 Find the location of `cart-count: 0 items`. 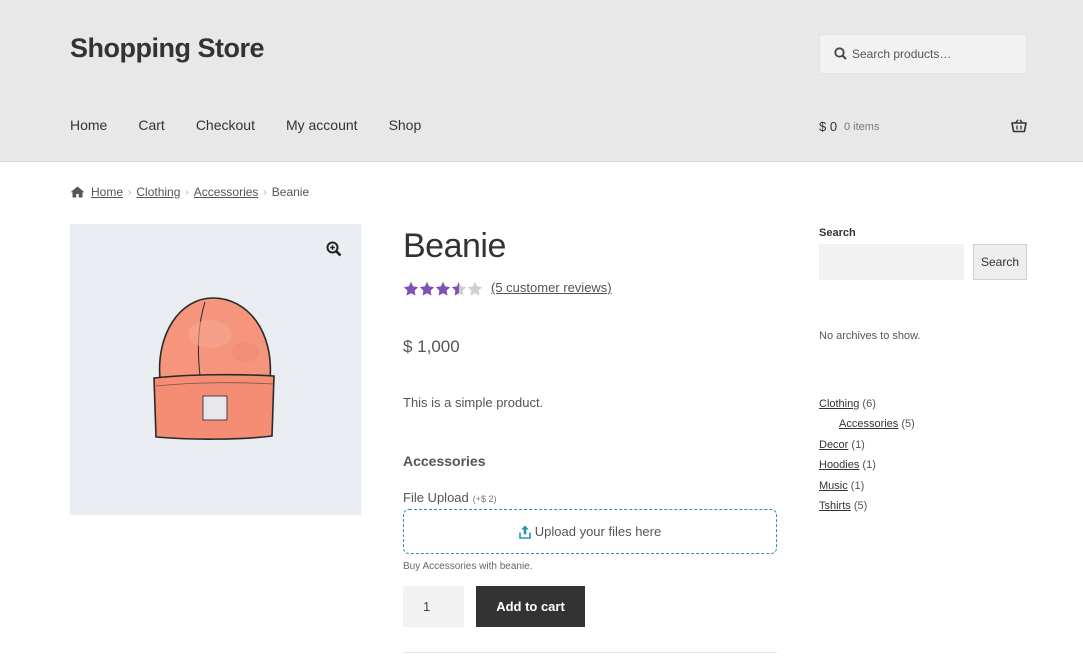

cart-count: 0 items is located at coordinates (861, 127).